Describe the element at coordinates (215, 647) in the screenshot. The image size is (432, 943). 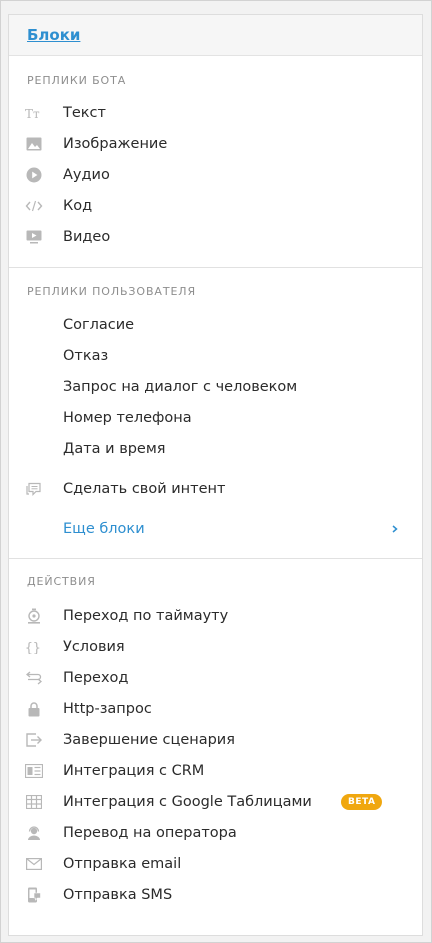
I see `block-item-conditions: {} Условия` at that location.